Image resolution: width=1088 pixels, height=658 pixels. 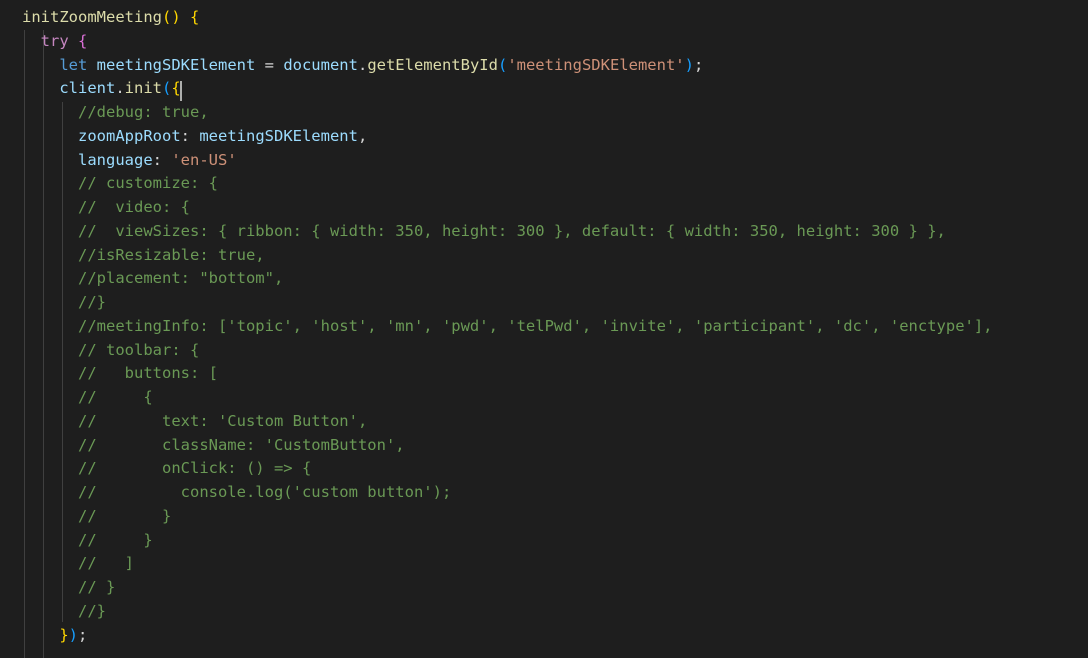 What do you see at coordinates (555, 137) in the screenshot?
I see `code-line: zoomAppRoot: meetingSDKElement,` at bounding box center [555, 137].